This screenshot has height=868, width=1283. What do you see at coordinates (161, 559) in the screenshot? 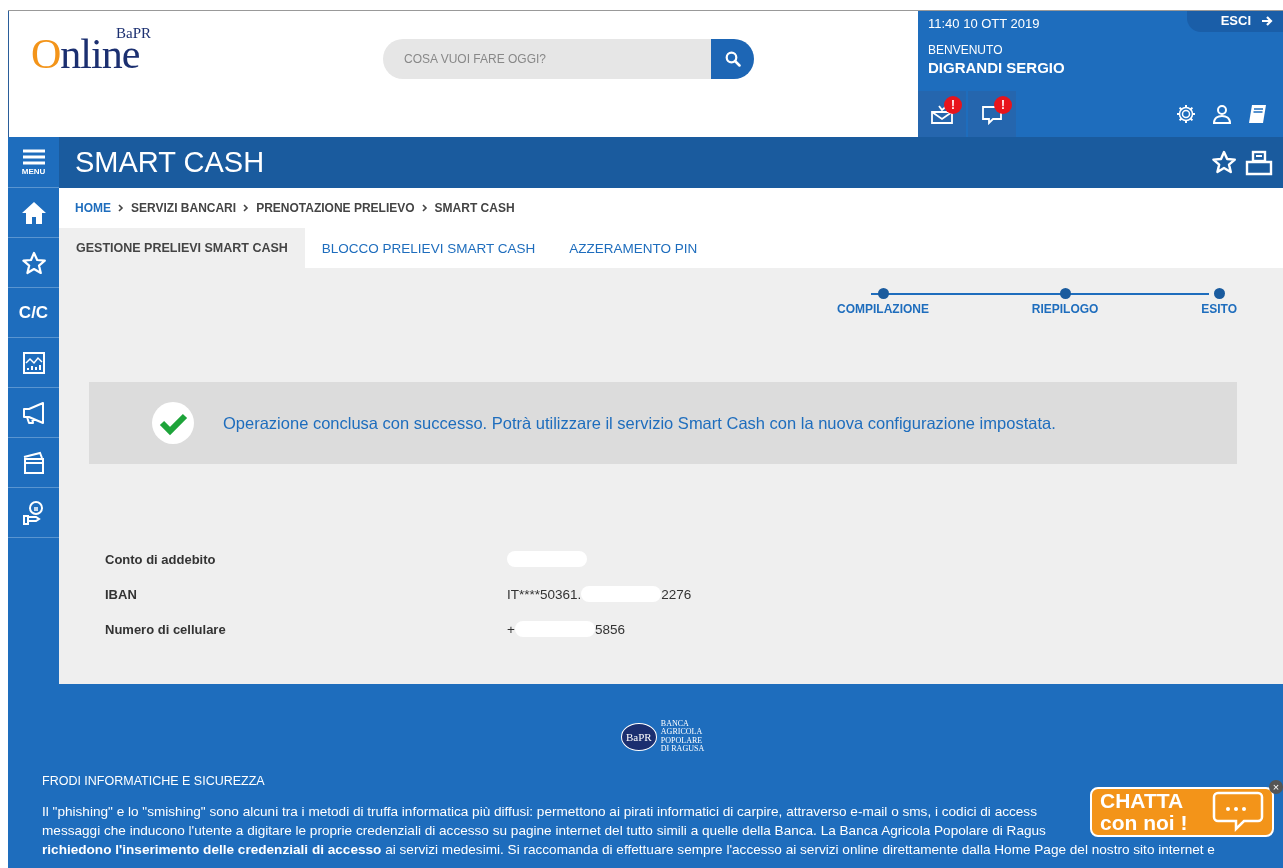
I see `detail-label: Conto di addebito` at bounding box center [161, 559].